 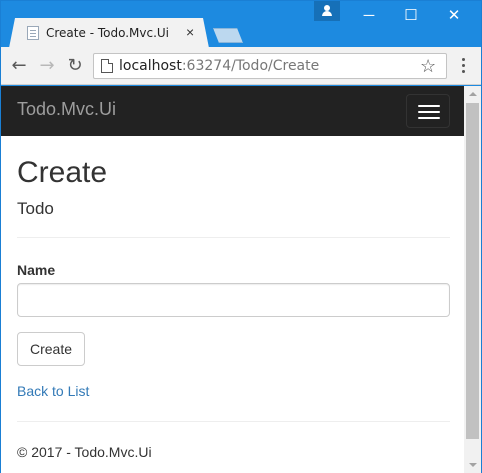 I want to click on title-bar: Create - Todo.Mvc.Ui × ─ ☐ ✕, so click(x=241, y=24).